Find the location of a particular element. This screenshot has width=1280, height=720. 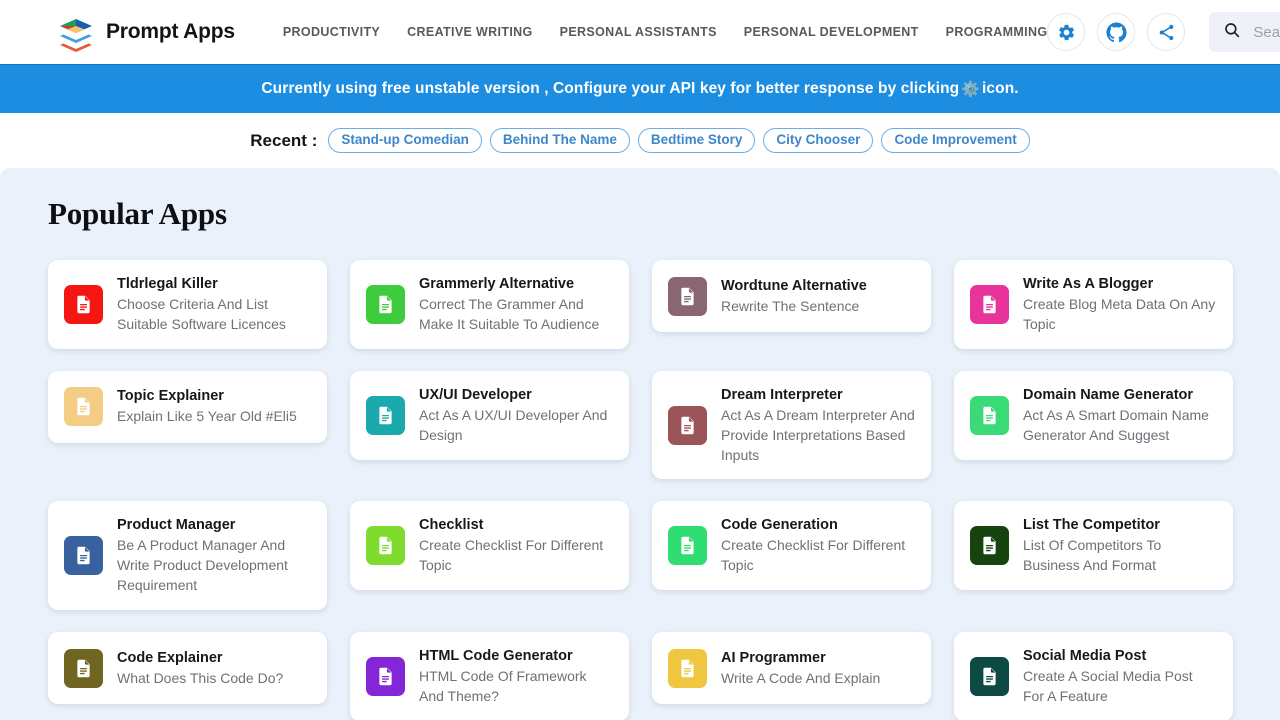

brand: Prompt Apps is located at coordinates (145, 32).